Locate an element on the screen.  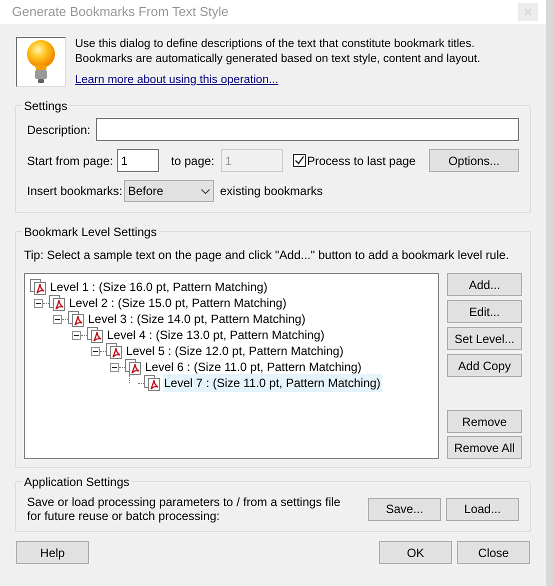
process-label: Process to last page is located at coordinates (361, 161).